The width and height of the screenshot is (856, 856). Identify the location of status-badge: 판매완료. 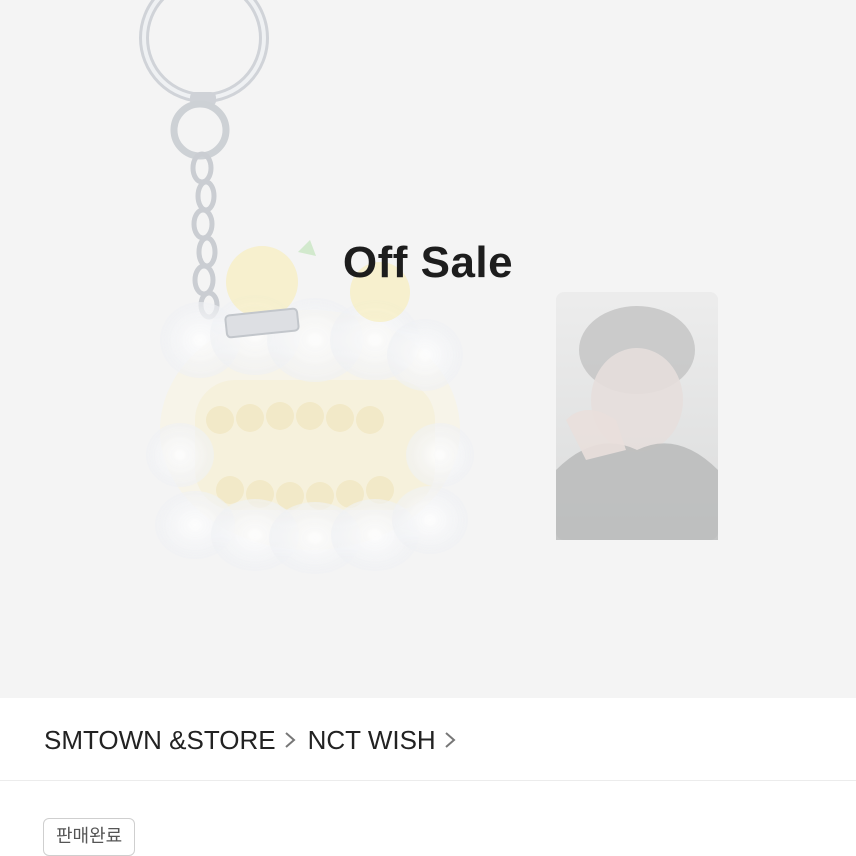
(89, 837).